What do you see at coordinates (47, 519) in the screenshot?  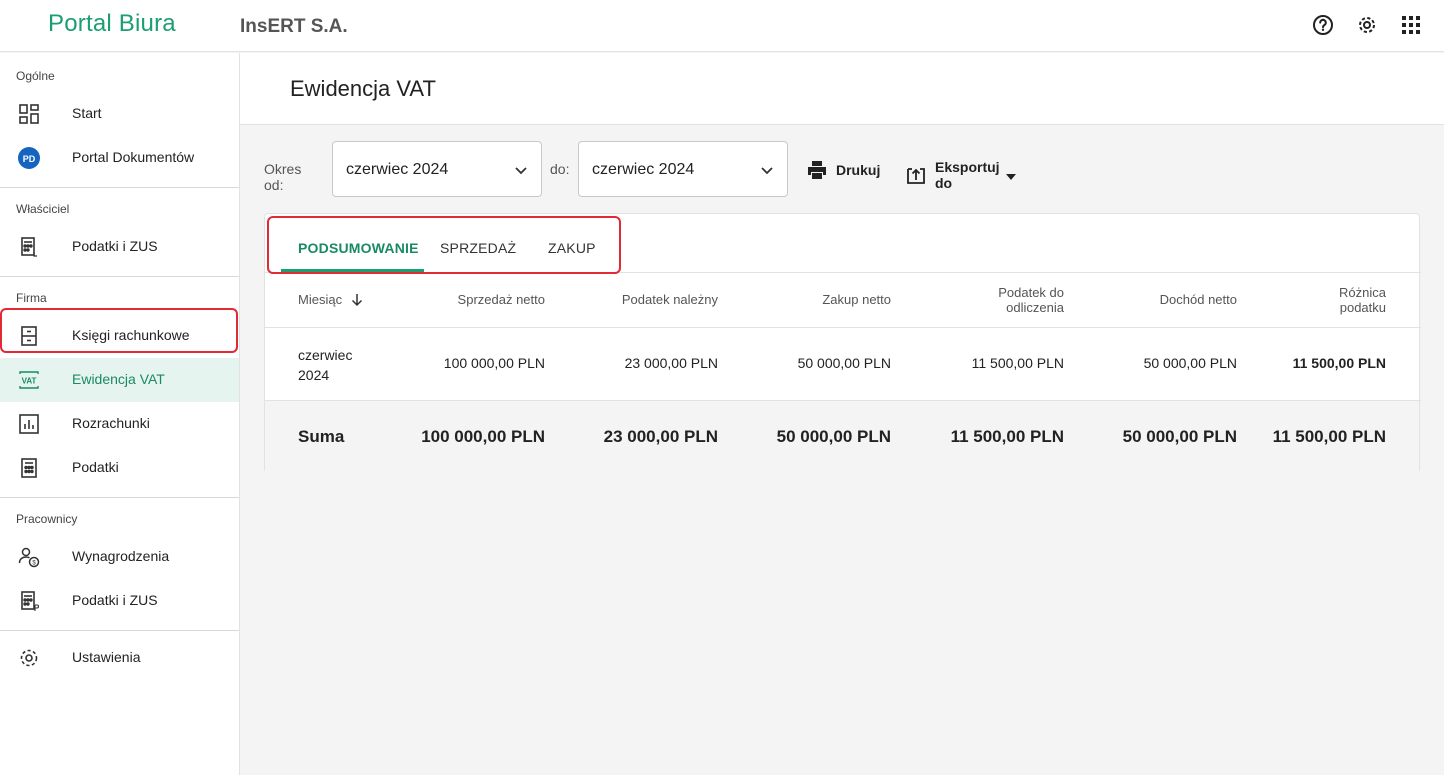 I see `sidebar-section-label: Pracownicy` at bounding box center [47, 519].